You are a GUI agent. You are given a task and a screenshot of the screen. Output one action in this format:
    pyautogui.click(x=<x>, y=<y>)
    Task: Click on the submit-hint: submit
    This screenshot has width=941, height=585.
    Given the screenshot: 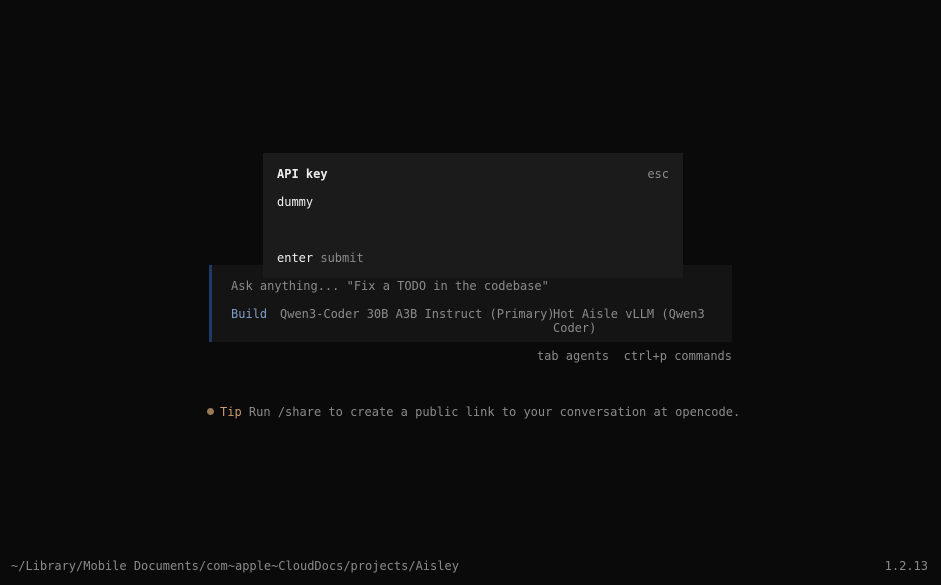 What is the action you would take?
    pyautogui.click(x=341, y=258)
    